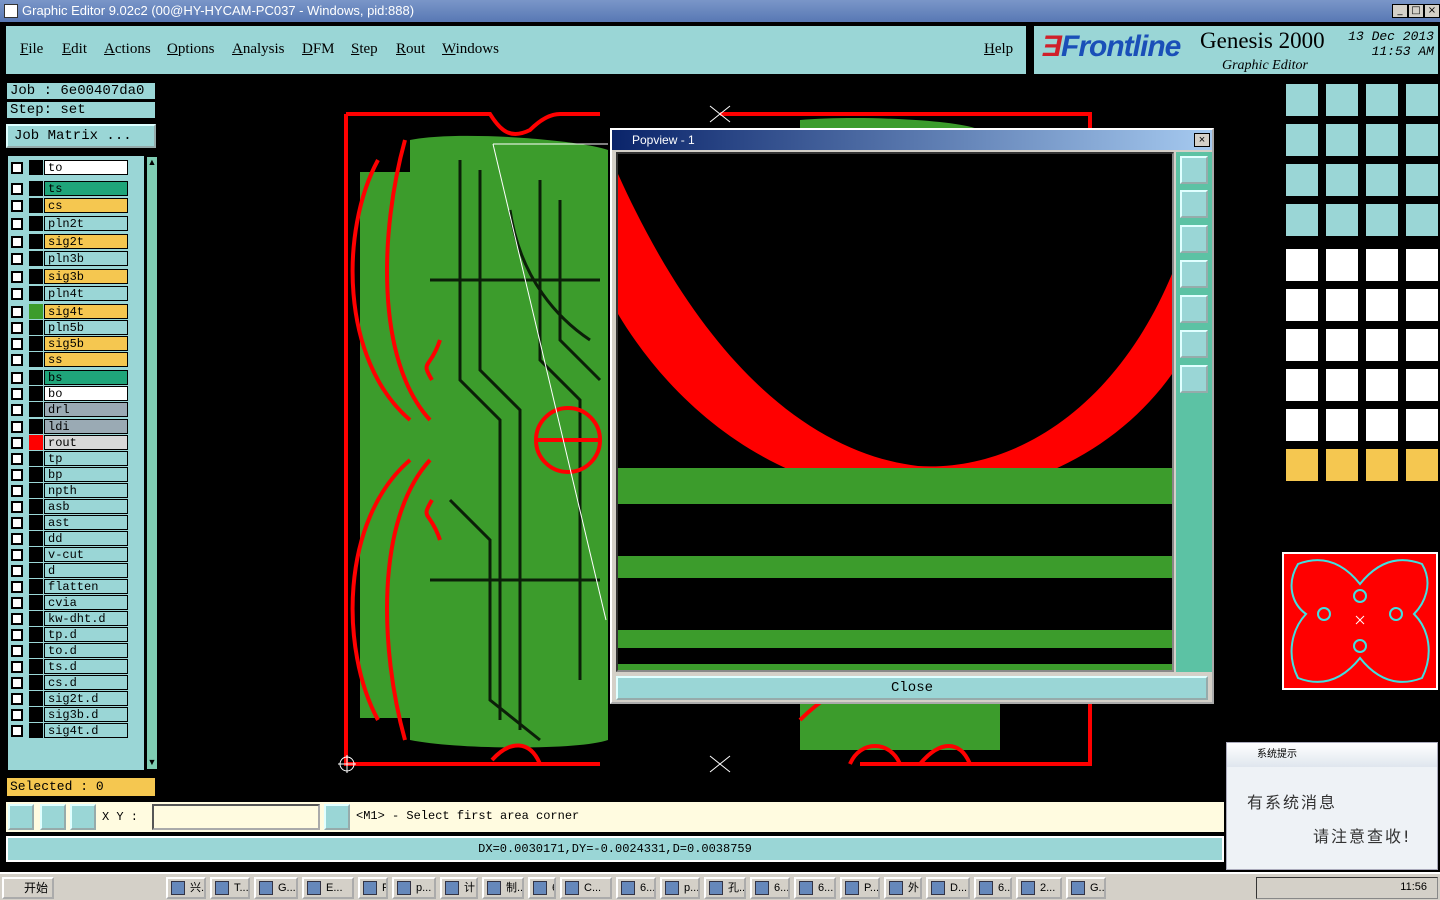  I want to click on layer-name: ast, so click(86, 523).